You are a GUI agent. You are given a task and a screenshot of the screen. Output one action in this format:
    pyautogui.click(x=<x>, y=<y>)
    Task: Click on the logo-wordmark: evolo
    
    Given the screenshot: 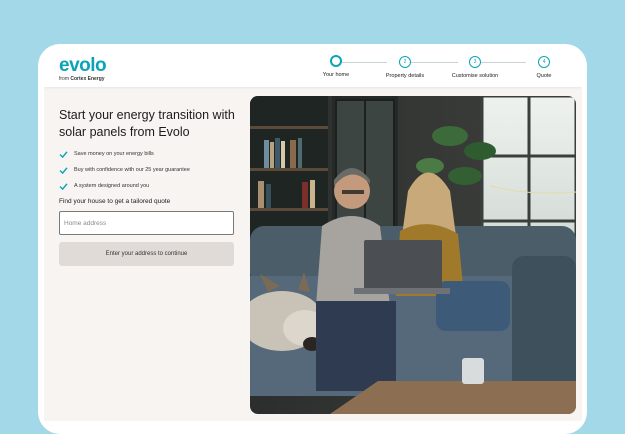 What is the action you would take?
    pyautogui.click(x=83, y=65)
    